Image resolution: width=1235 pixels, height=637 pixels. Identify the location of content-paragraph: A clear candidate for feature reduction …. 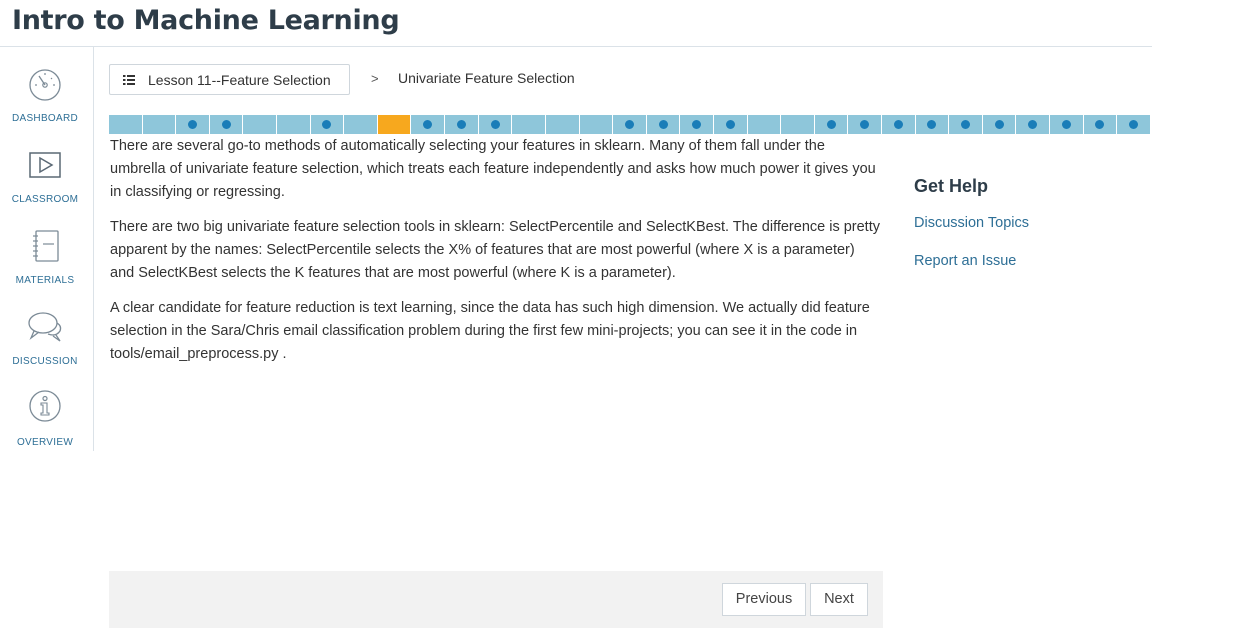
(490, 331).